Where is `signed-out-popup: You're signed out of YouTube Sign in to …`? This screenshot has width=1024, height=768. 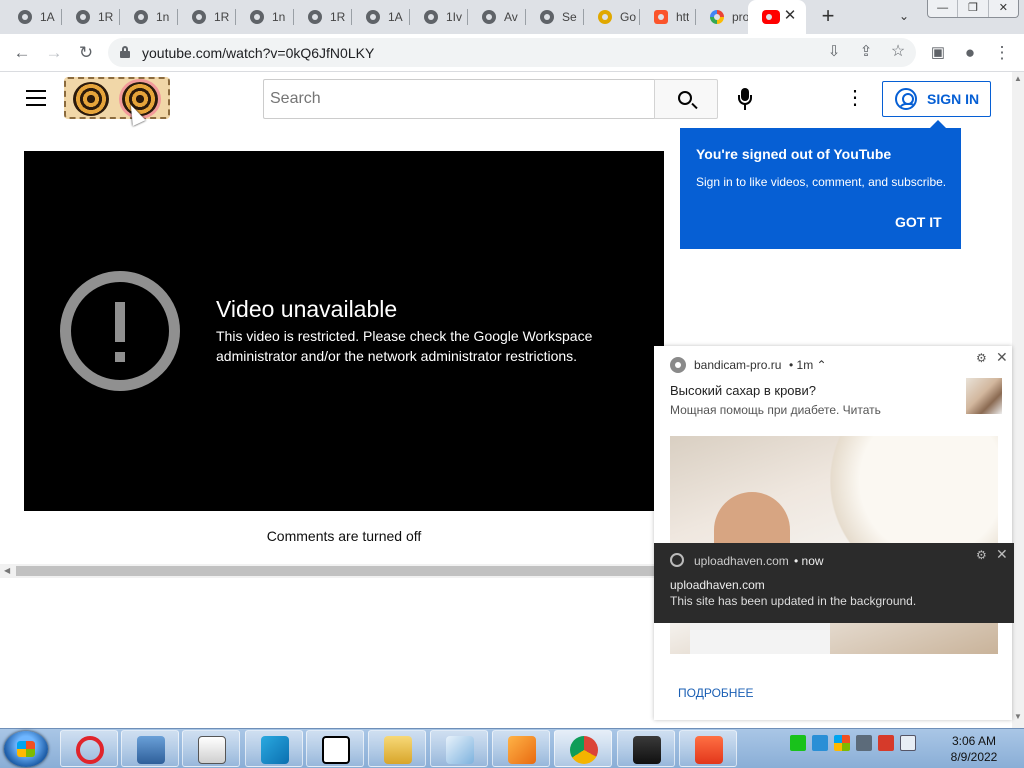 signed-out-popup: You're signed out of YouTube Sign in to … is located at coordinates (820, 184).